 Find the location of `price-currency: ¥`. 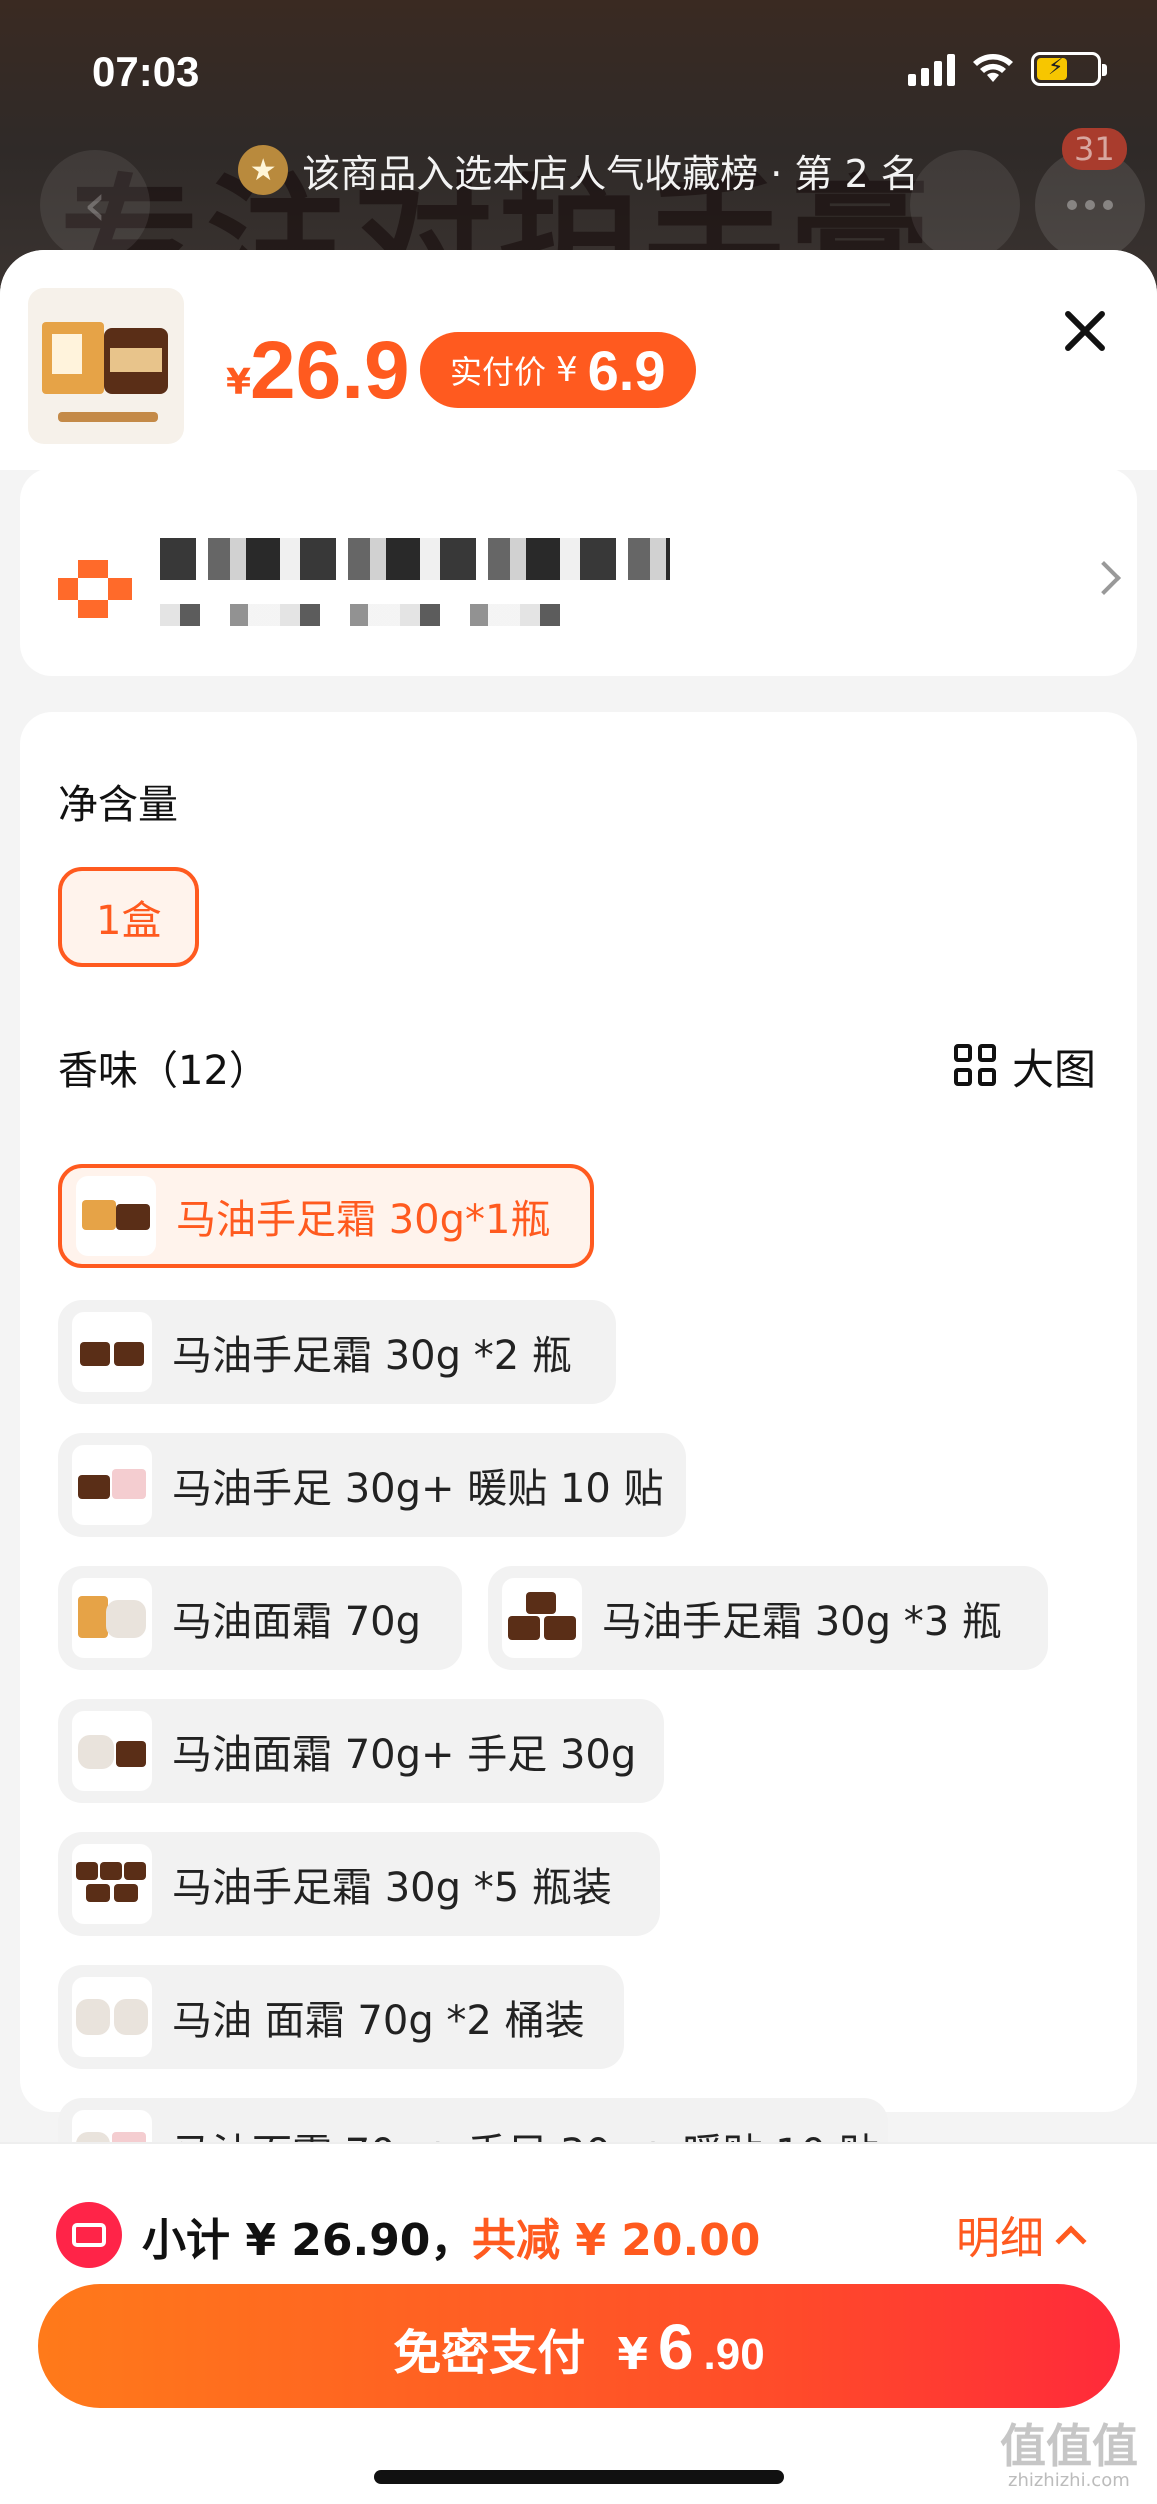

price-currency: ¥ is located at coordinates (239, 382).